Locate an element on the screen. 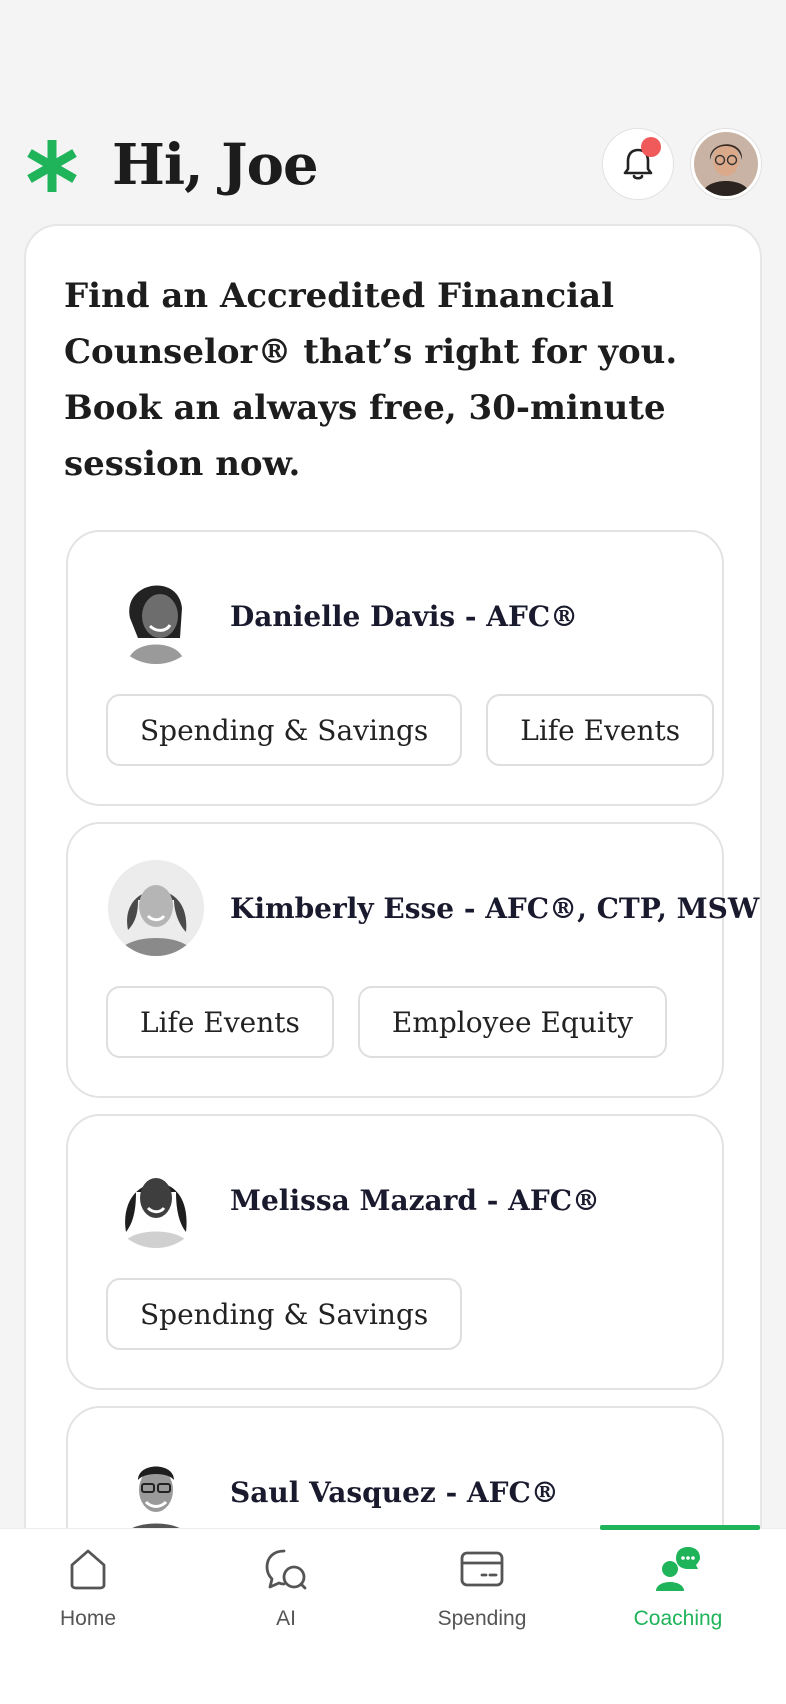 The width and height of the screenshot is (786, 1704). nav-label: Coaching is located at coordinates (678, 1618).